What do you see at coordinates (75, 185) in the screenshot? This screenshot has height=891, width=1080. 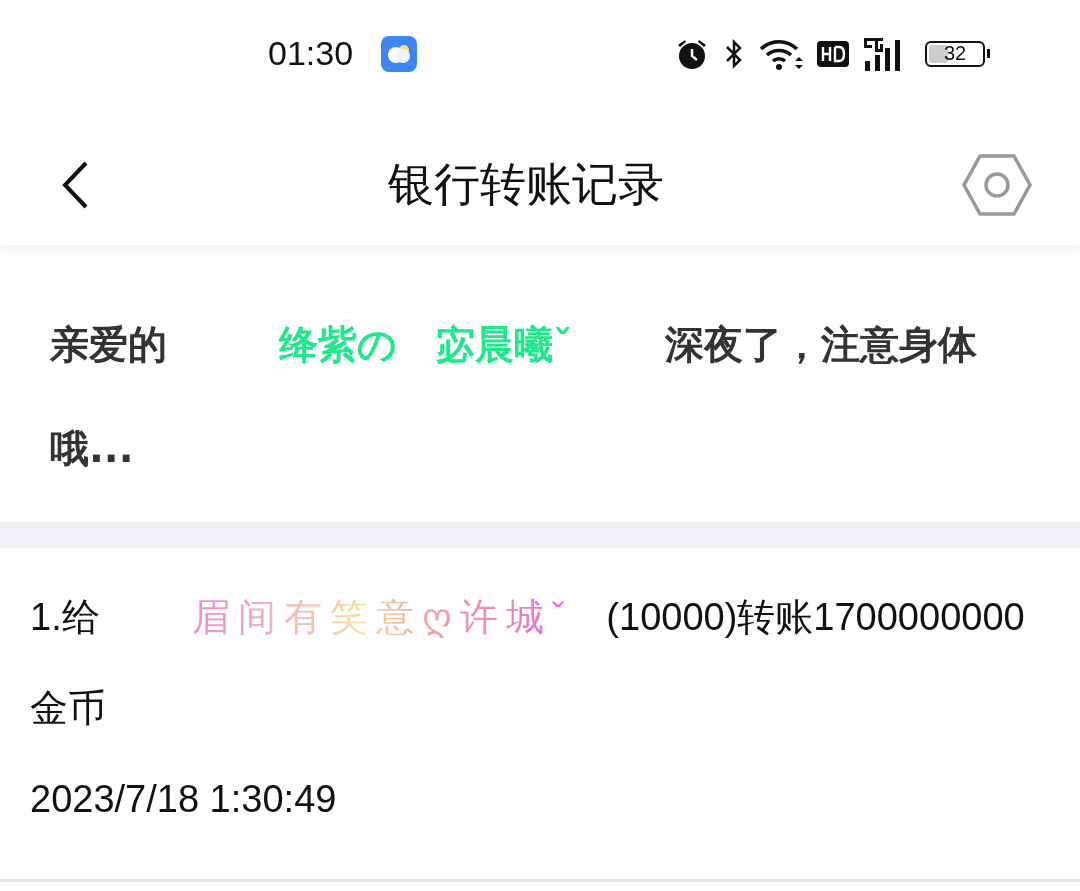 I see `back-icon` at bounding box center [75, 185].